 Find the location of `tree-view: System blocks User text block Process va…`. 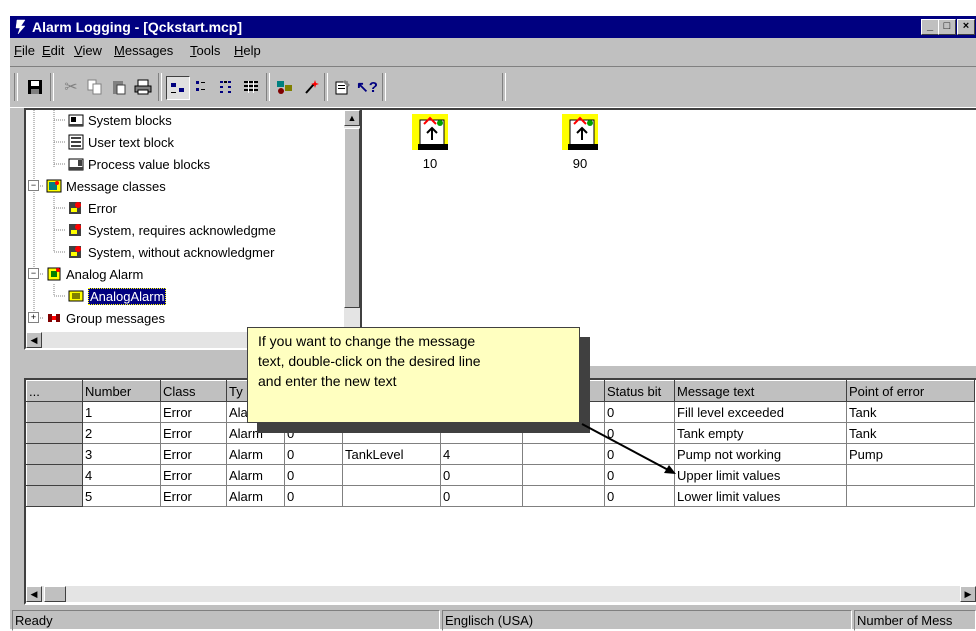

tree-view: System blocks User text block Process va… is located at coordinates (193, 229).